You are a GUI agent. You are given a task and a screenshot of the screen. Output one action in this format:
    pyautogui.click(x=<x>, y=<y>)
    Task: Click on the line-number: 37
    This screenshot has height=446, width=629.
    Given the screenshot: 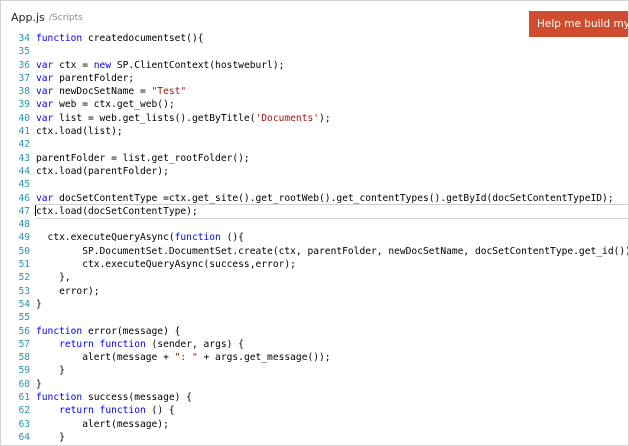 What is the action you would take?
    pyautogui.click(x=24, y=78)
    